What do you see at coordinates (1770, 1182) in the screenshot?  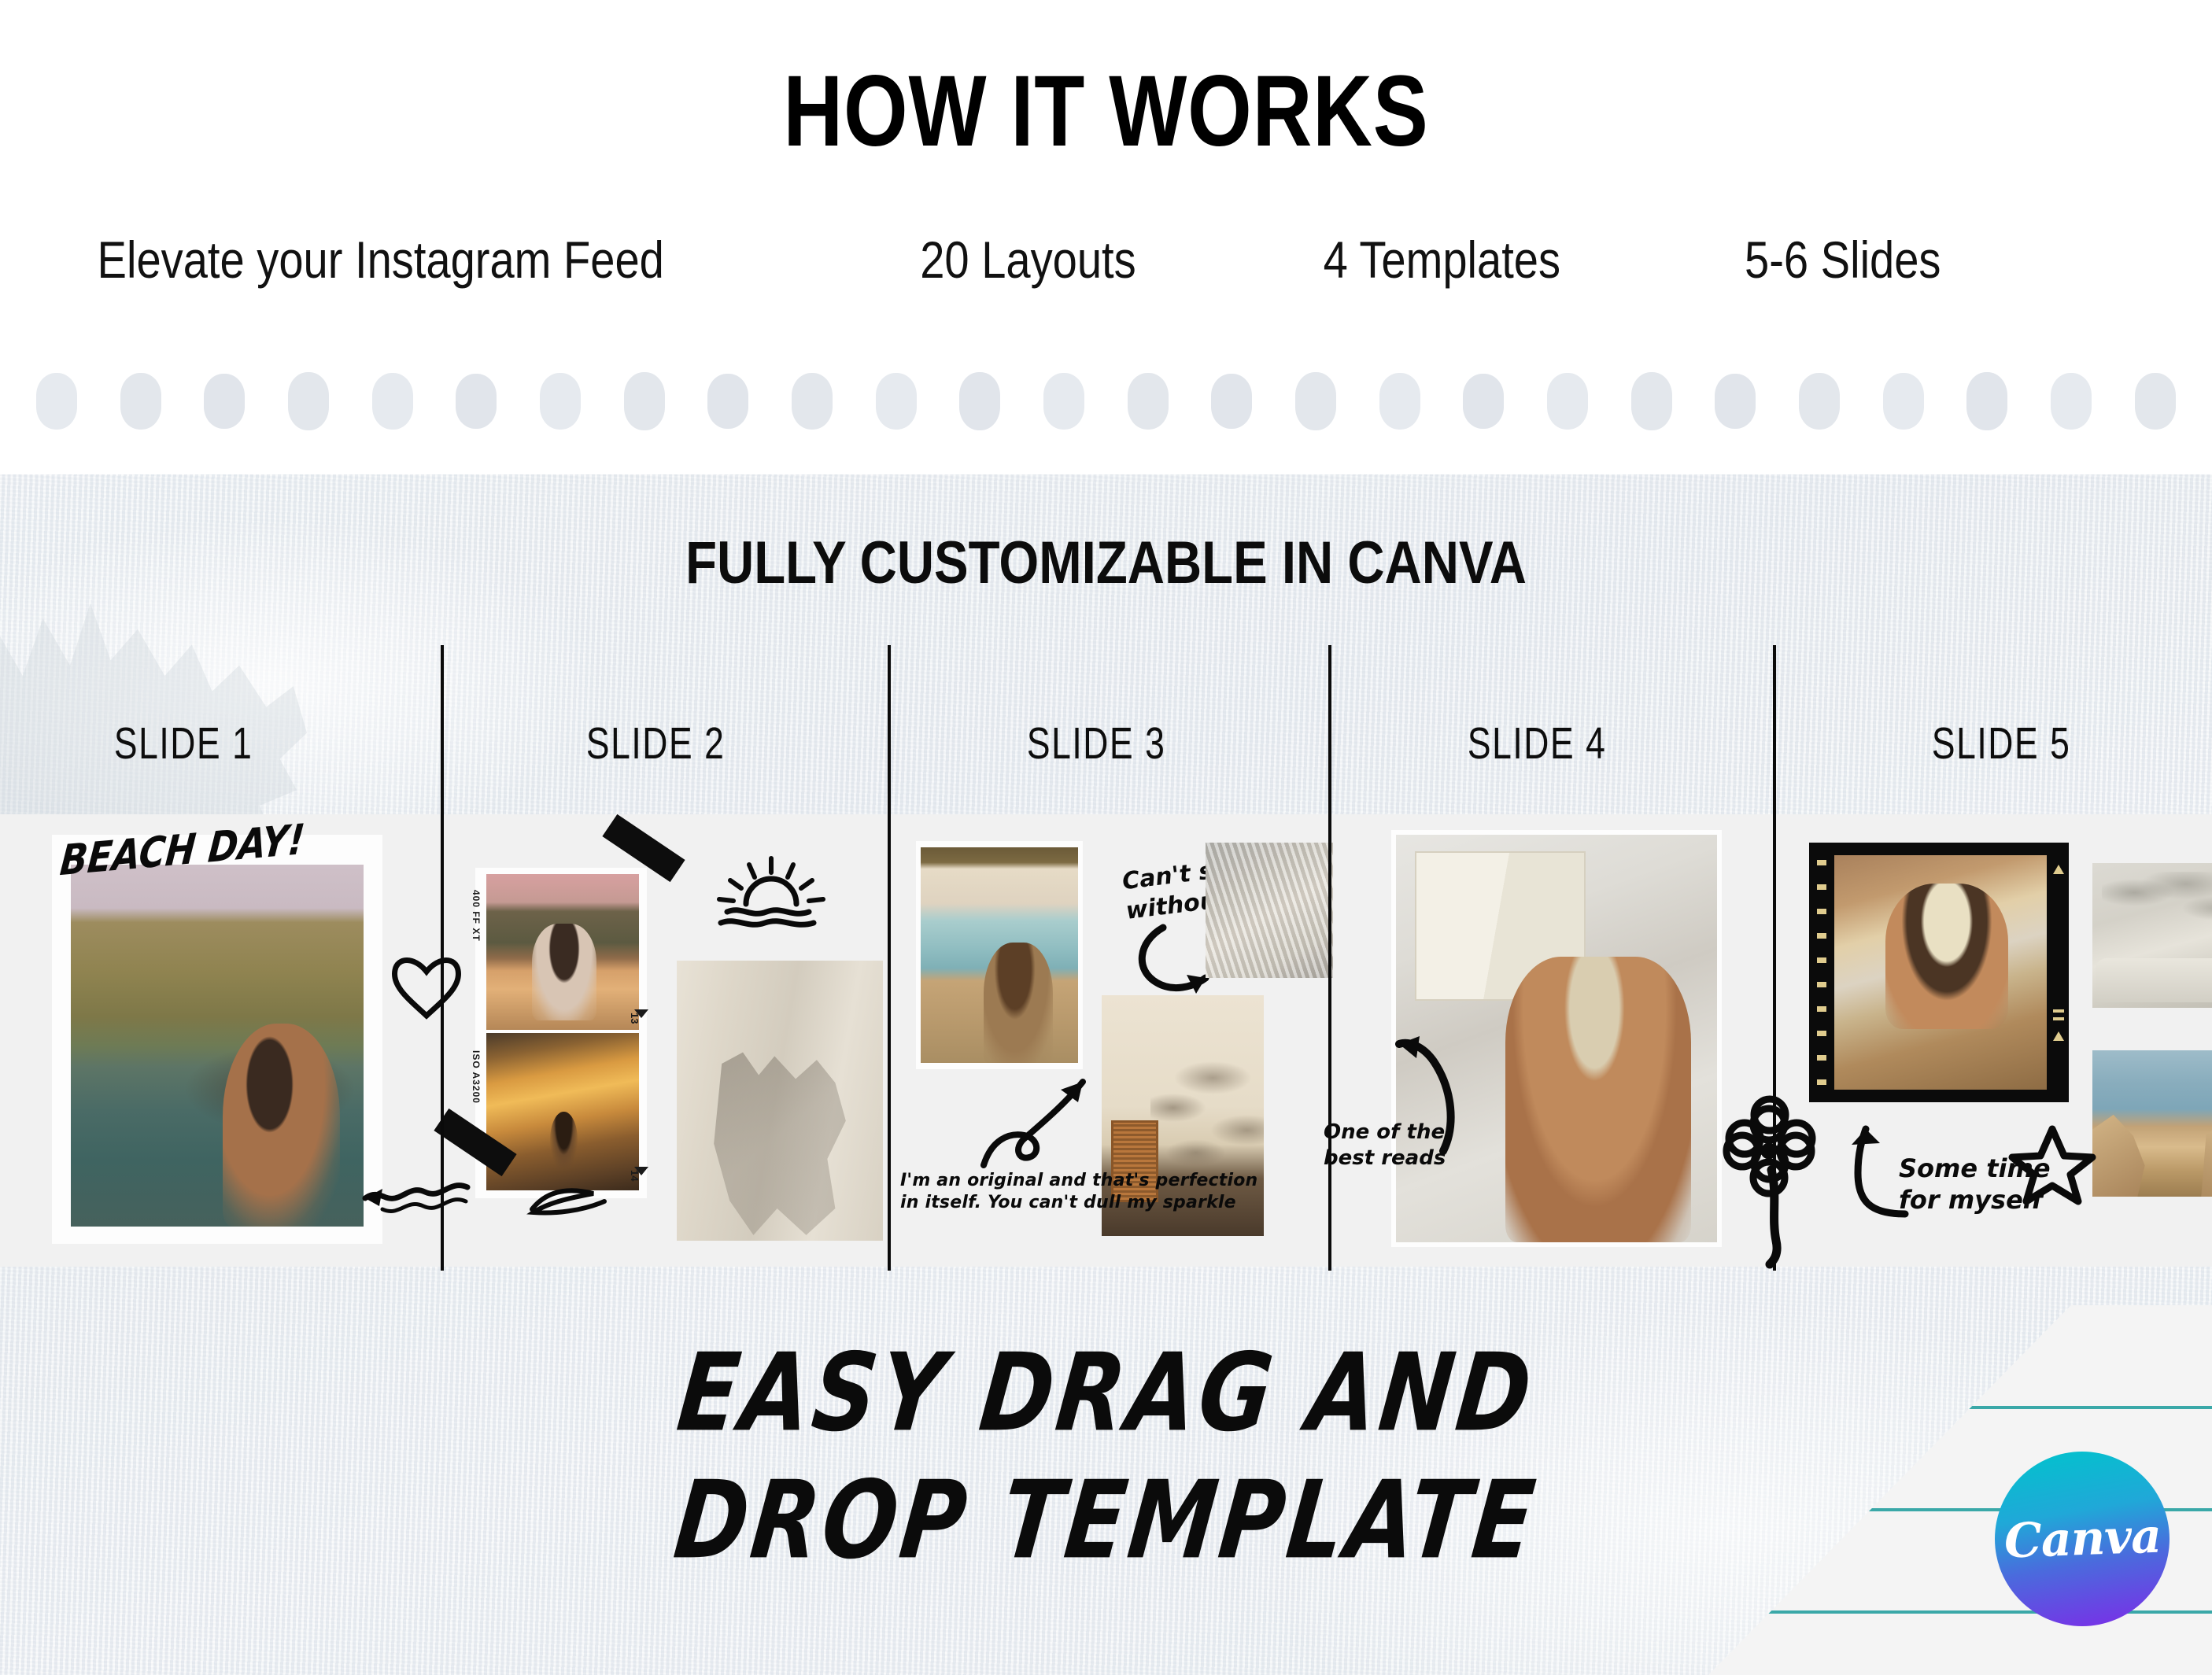 I see `flower-doodle` at bounding box center [1770, 1182].